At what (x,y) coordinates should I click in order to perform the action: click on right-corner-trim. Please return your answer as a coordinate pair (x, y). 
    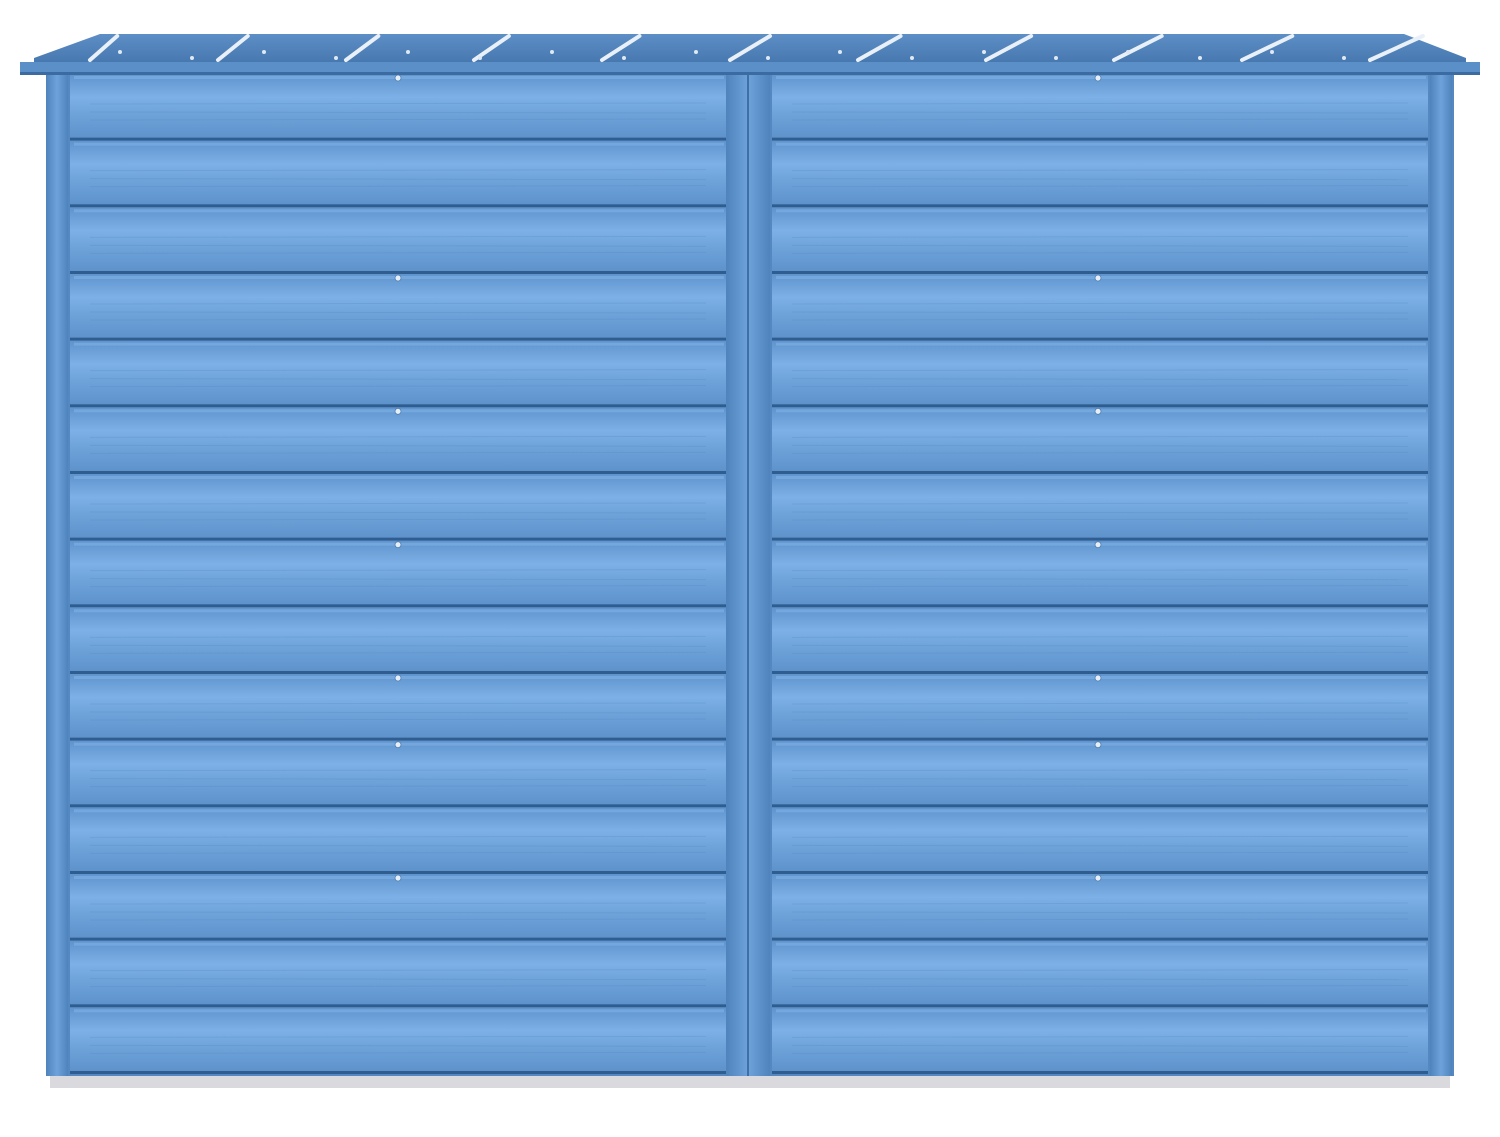
    Looking at the image, I should click on (1441, 573).